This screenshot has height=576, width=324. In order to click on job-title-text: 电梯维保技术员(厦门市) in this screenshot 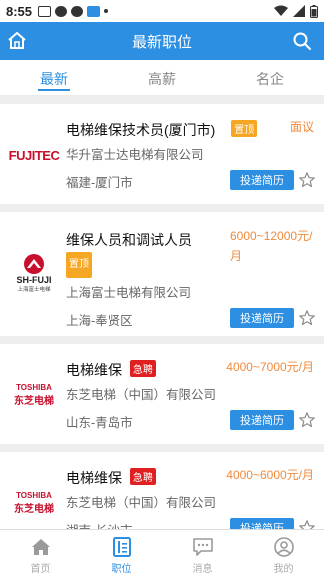, I will do `click(141, 130)`.